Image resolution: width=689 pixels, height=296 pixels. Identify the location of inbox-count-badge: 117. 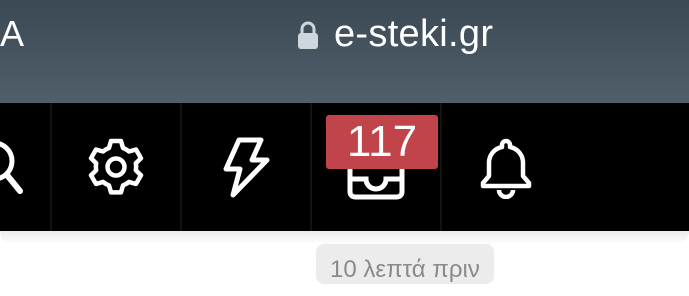
(382, 142).